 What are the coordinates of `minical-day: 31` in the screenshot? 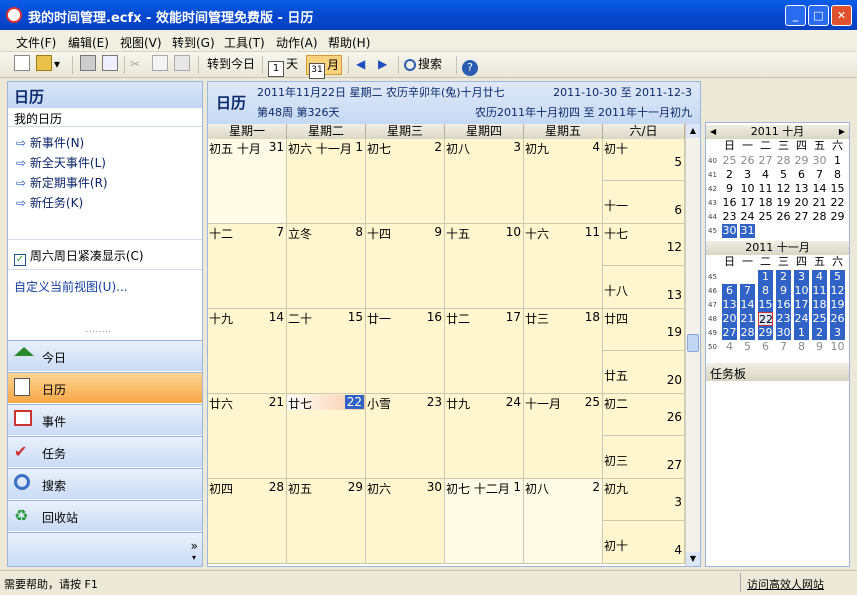 It's located at (747, 231).